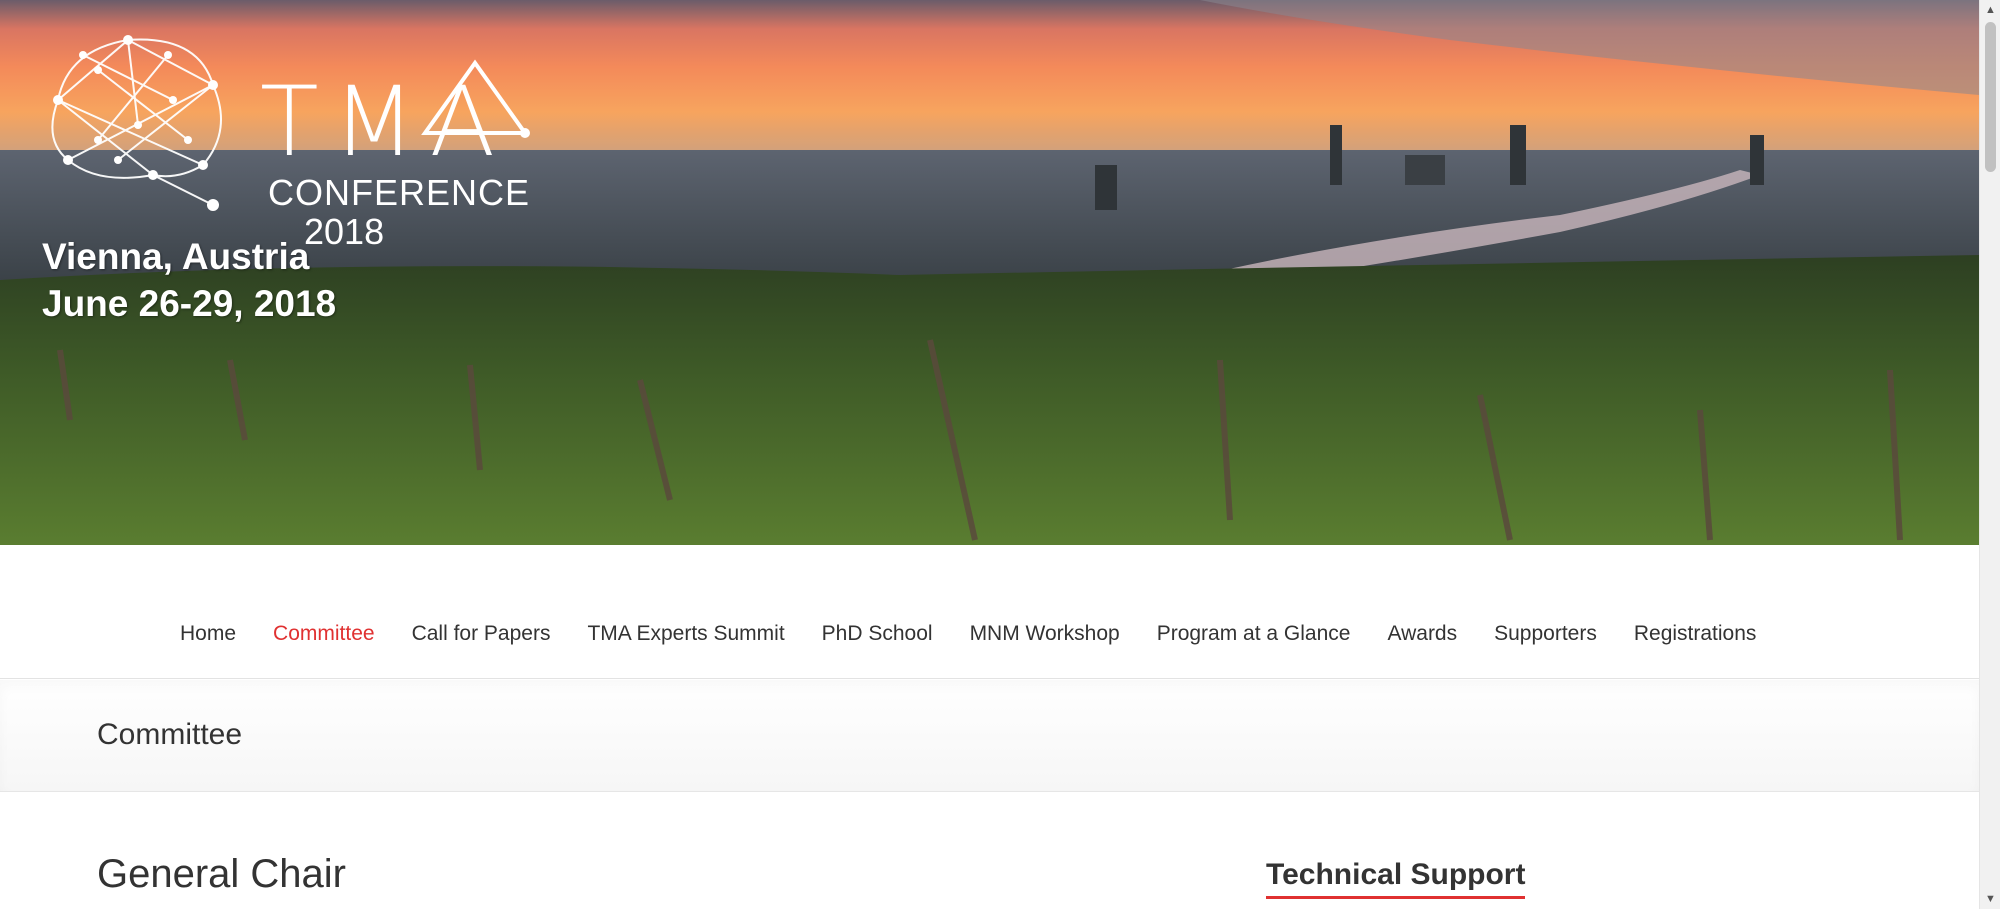  I want to click on sidebar-widget-title: Technical Support, so click(1396, 878).